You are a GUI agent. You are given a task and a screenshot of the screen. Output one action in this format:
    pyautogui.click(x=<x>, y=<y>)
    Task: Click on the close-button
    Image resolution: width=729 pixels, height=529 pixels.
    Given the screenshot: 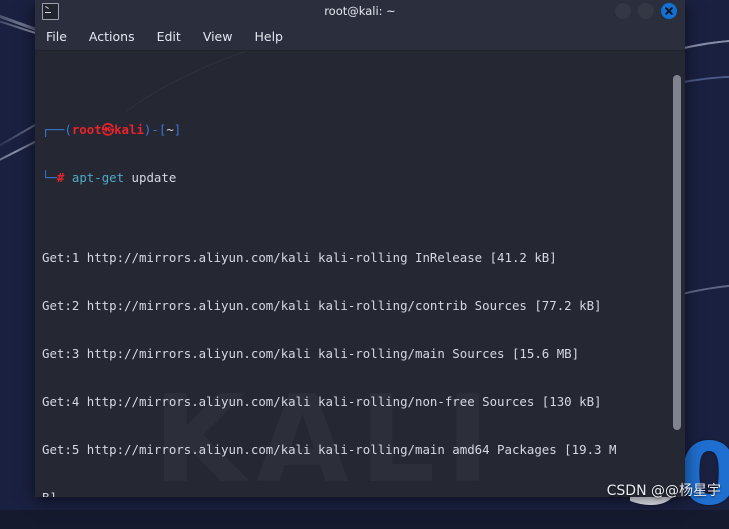 What is the action you would take?
    pyautogui.click(x=669, y=11)
    